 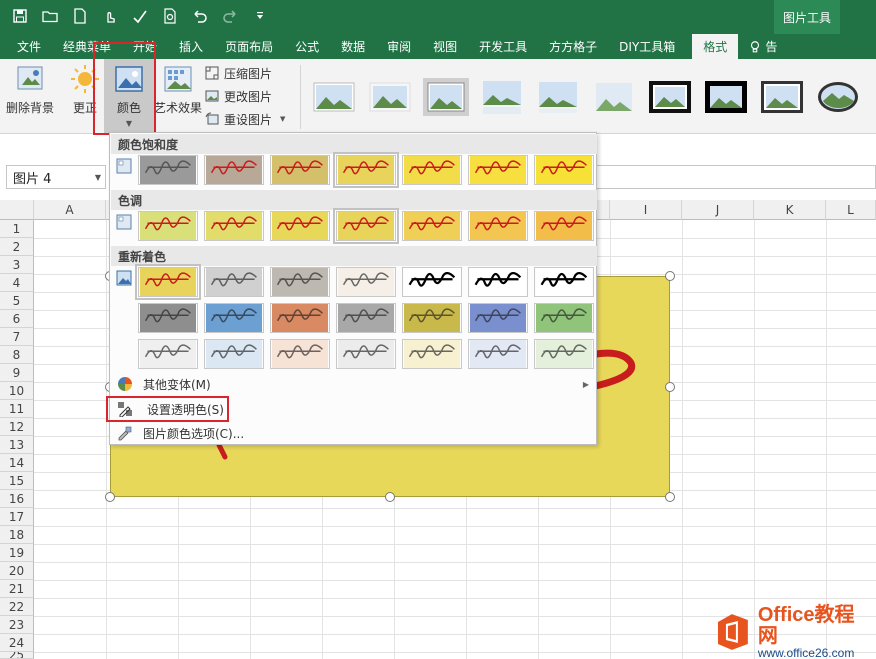 I want to click on row-header: 10, so click(x=17, y=391).